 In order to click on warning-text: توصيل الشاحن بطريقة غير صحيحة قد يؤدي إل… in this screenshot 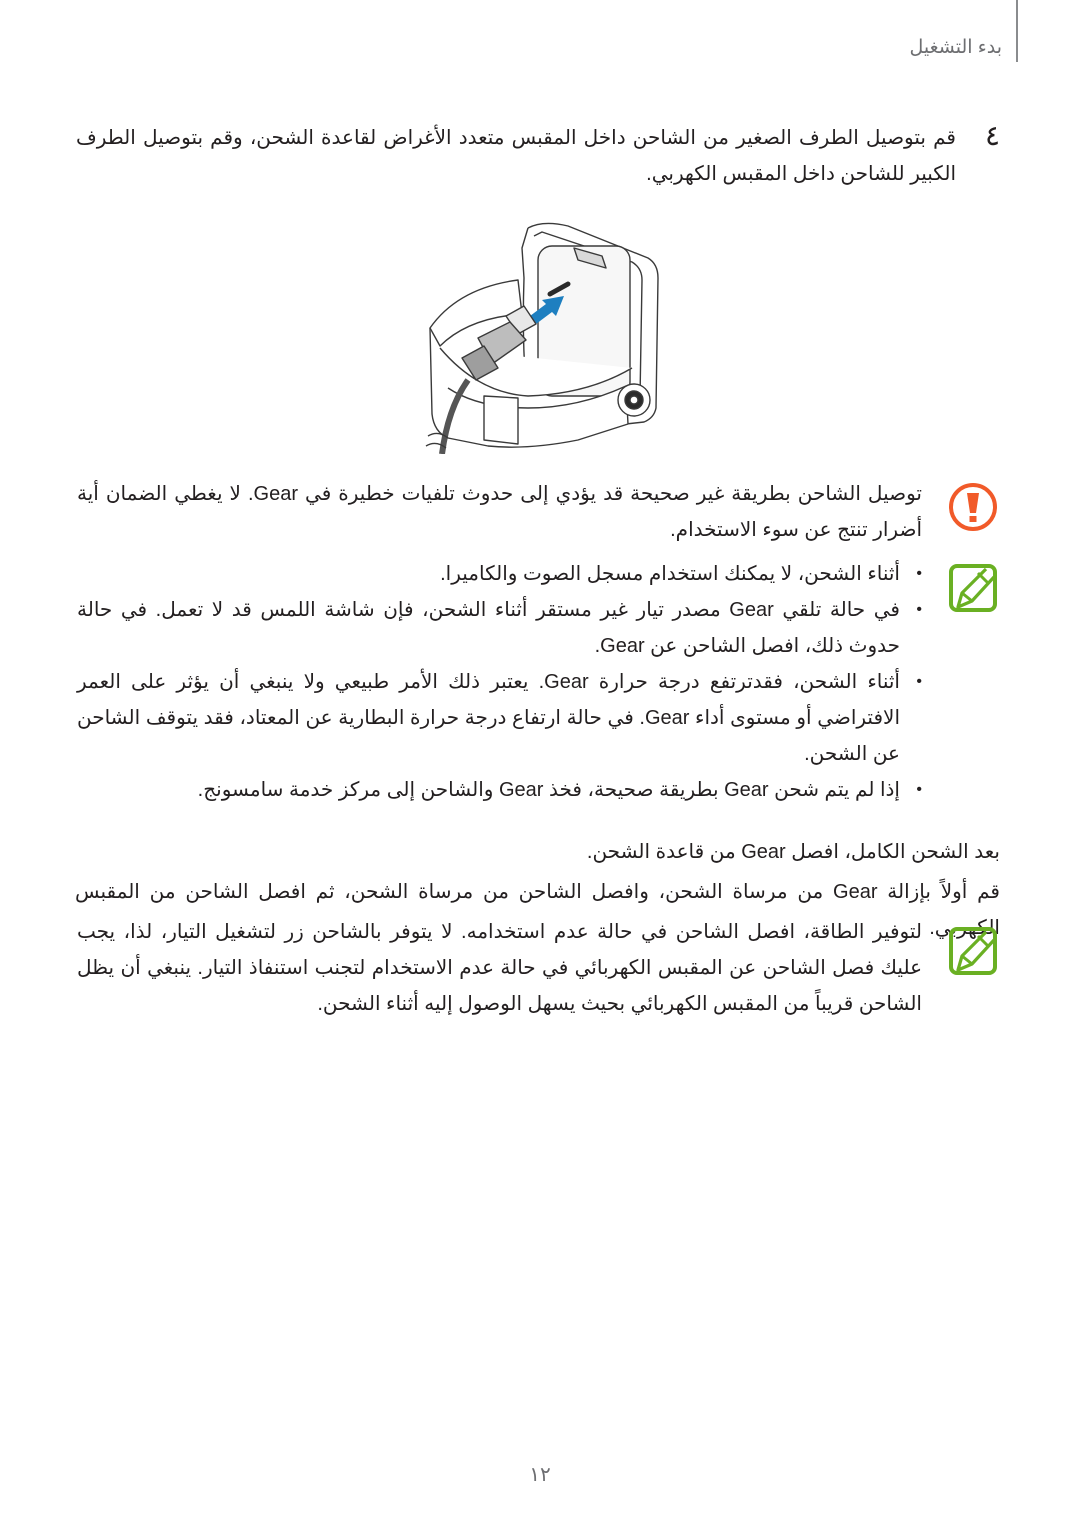, I will do `click(499, 512)`.